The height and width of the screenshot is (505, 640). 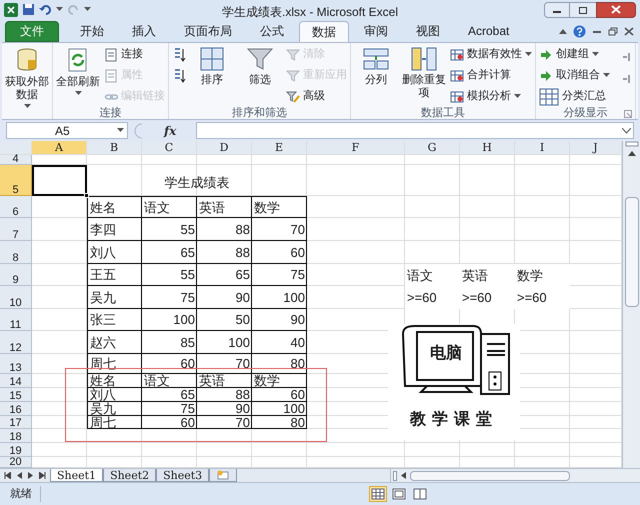 I want to click on last-sheet-icon, so click(x=42, y=476).